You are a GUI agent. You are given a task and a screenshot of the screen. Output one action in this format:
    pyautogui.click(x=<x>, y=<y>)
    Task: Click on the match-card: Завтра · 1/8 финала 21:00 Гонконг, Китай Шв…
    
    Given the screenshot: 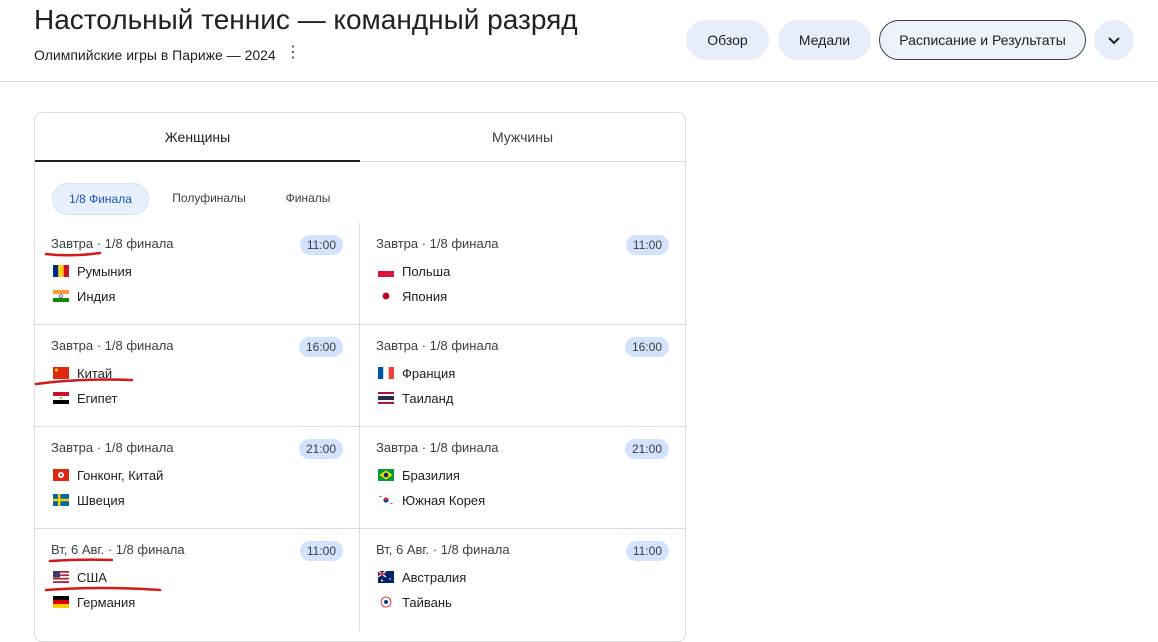 What is the action you would take?
    pyautogui.click(x=197, y=478)
    